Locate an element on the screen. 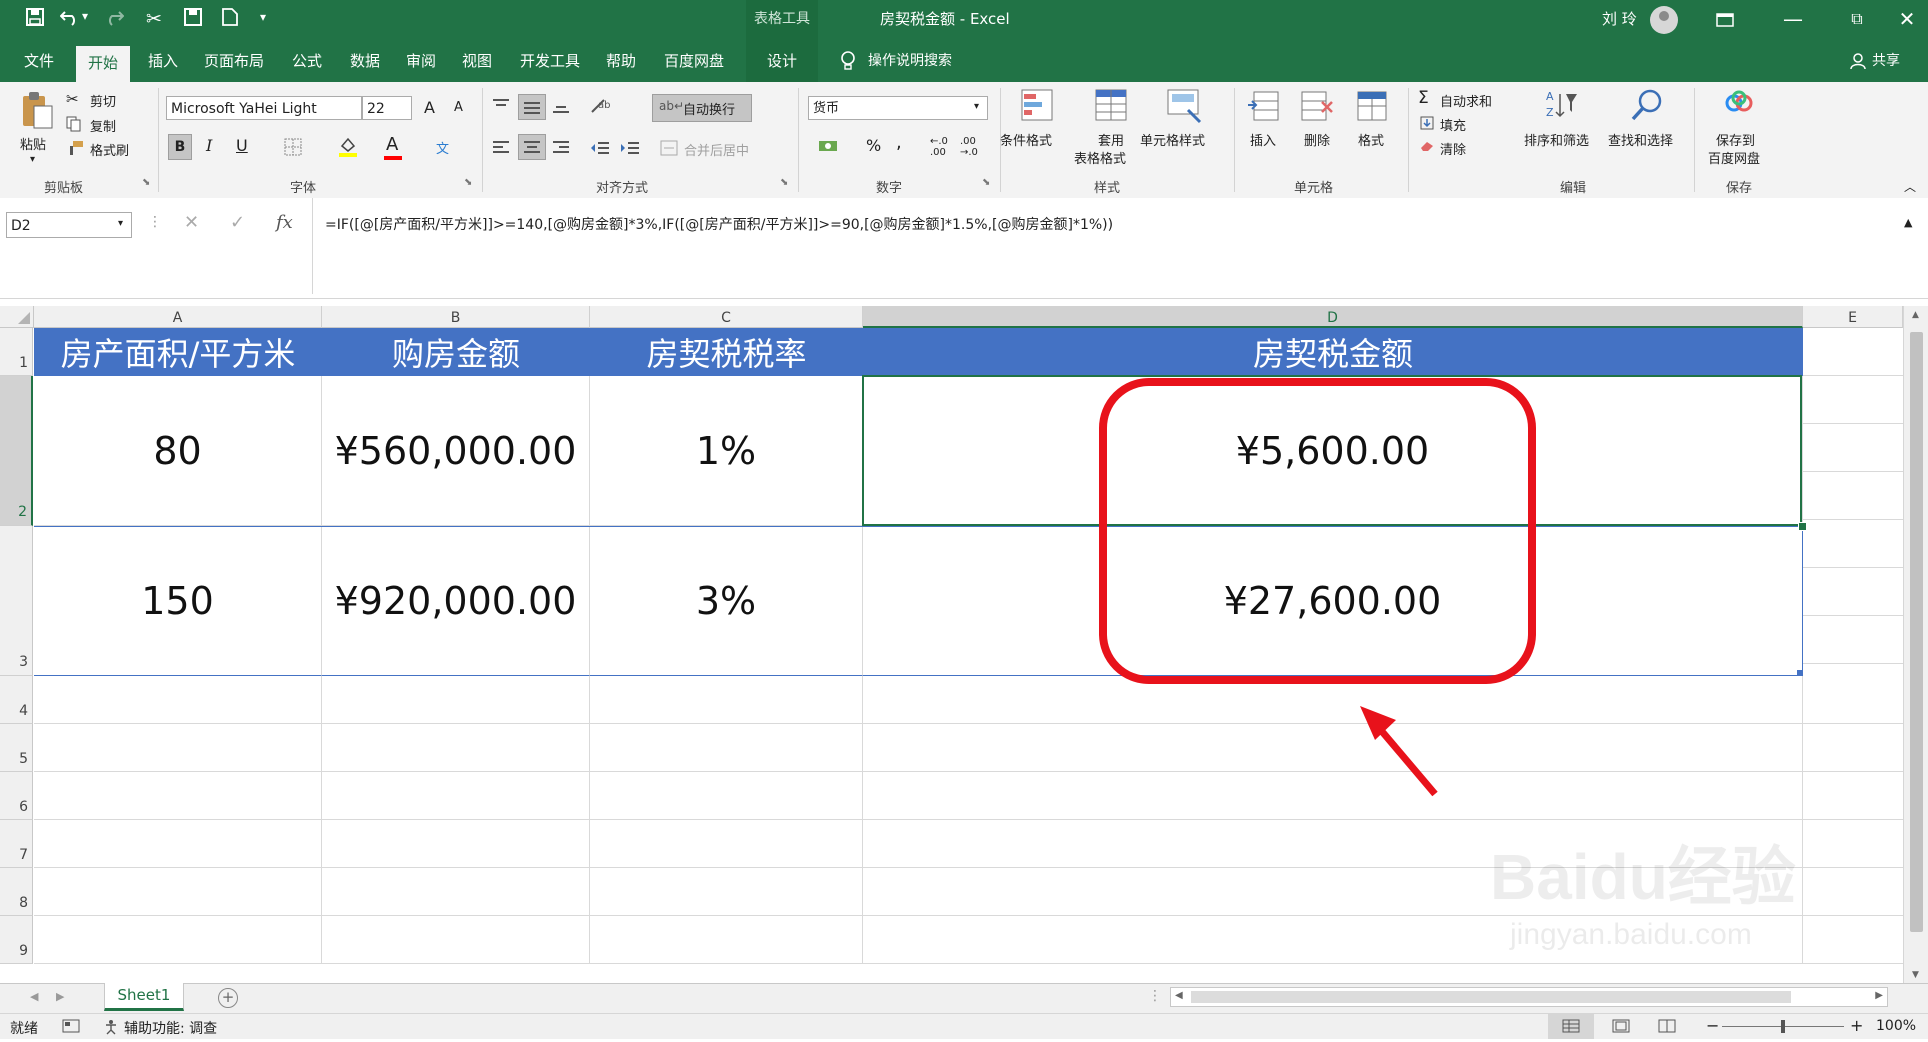 This screenshot has height=1042, width=1928. column-header-e: E is located at coordinates (1853, 317).